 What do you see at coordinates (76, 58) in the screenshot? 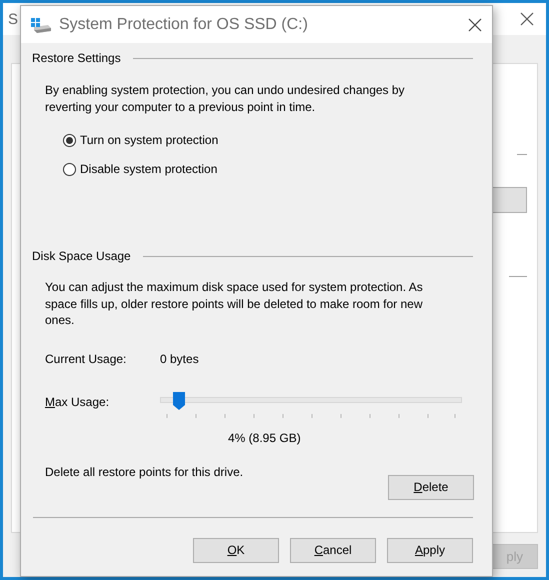
I see `group-heading: Restore Settings` at bounding box center [76, 58].